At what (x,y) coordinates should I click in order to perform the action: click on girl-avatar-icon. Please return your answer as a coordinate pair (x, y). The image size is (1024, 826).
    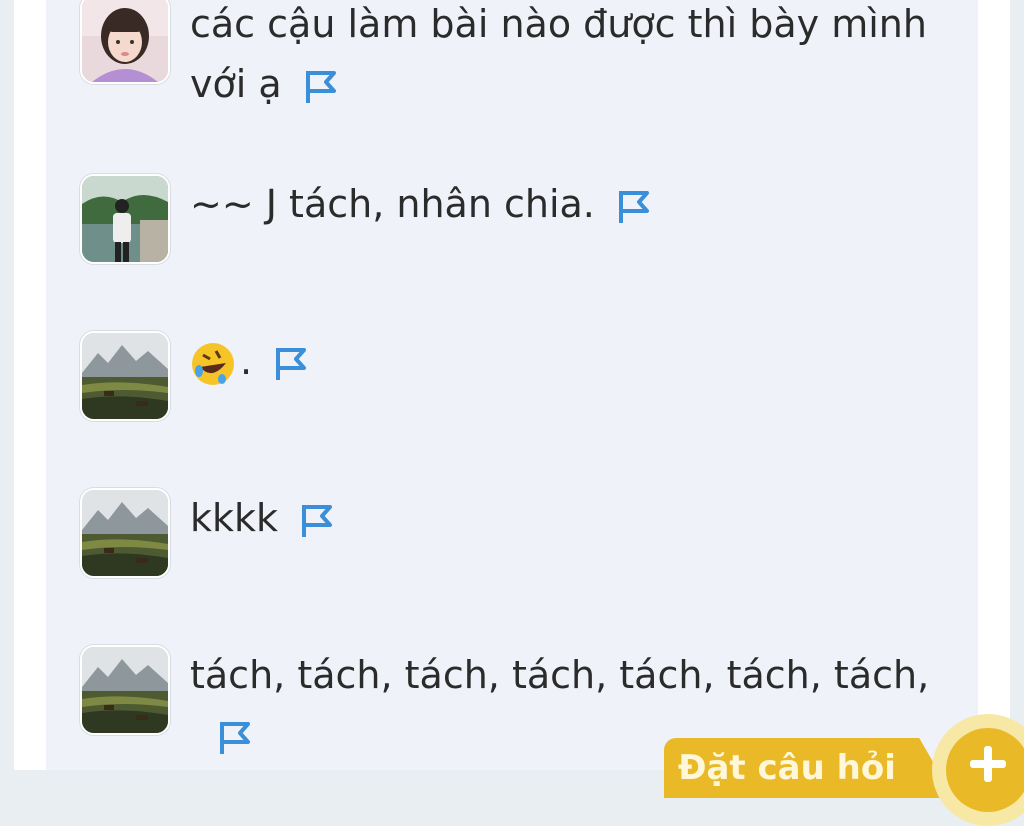
    Looking at the image, I should click on (125, 41).